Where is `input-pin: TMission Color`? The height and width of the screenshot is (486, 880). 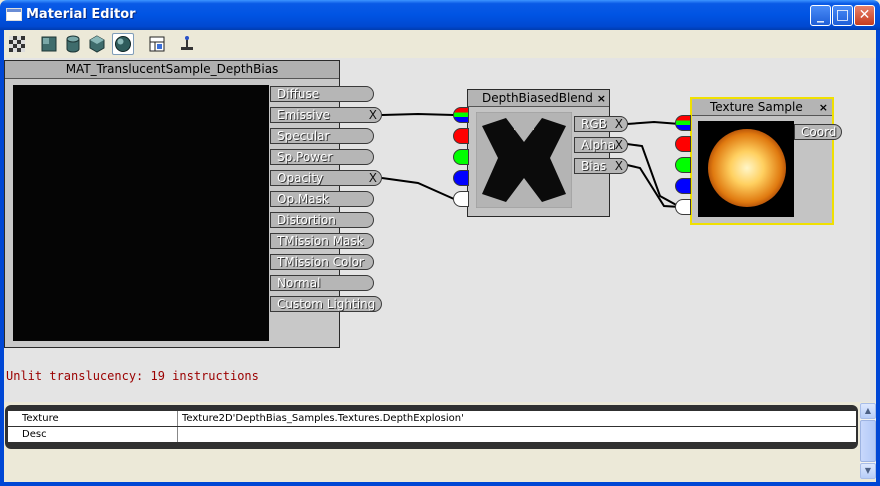
input-pin: TMission Color is located at coordinates (322, 262).